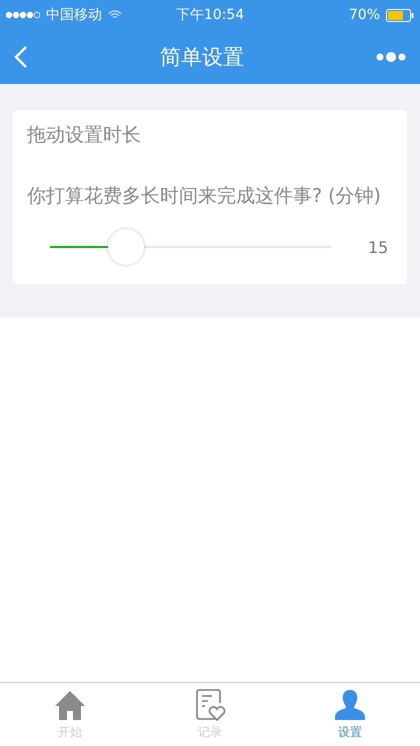 The width and height of the screenshot is (420, 746). Describe the element at coordinates (350, 705) in the screenshot. I see `person-icon` at that location.